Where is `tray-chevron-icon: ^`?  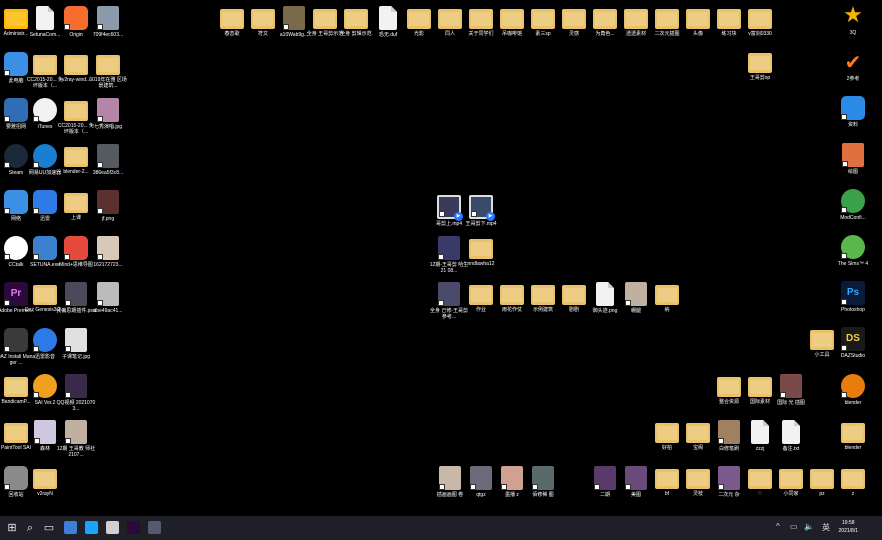 tray-chevron-icon: ^ is located at coordinates (778, 526).